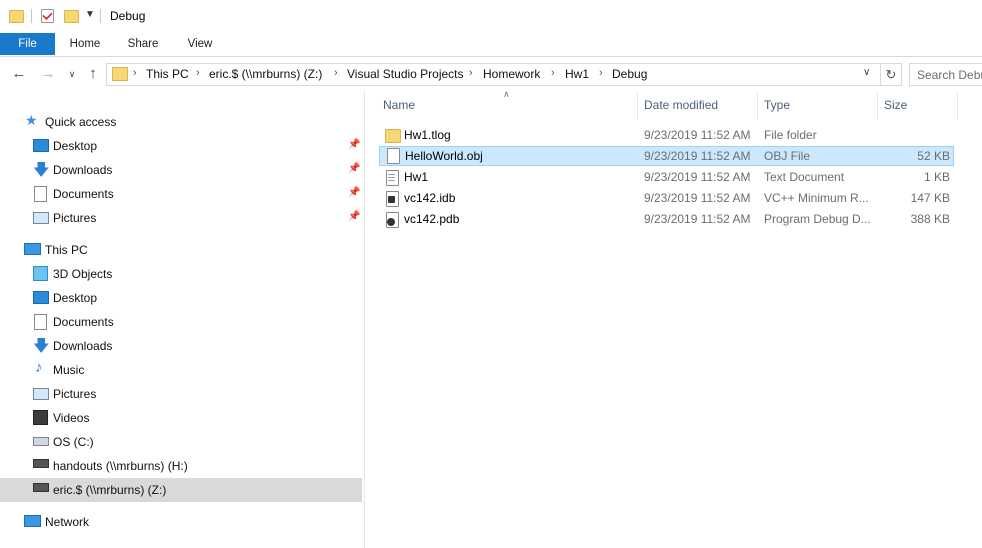 This screenshot has width=982, height=548. Describe the element at coordinates (430, 198) in the screenshot. I see `file-name: vc142.idb` at that location.